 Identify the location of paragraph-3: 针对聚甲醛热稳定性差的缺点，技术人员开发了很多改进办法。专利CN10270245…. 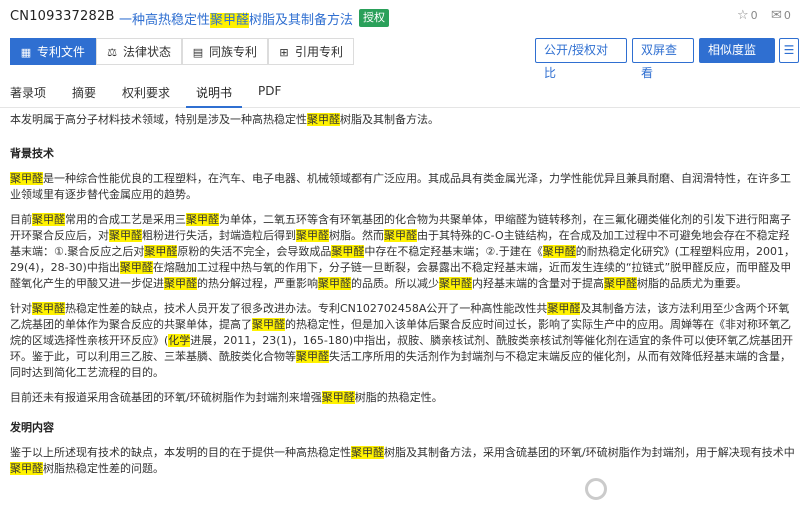
(402, 340).